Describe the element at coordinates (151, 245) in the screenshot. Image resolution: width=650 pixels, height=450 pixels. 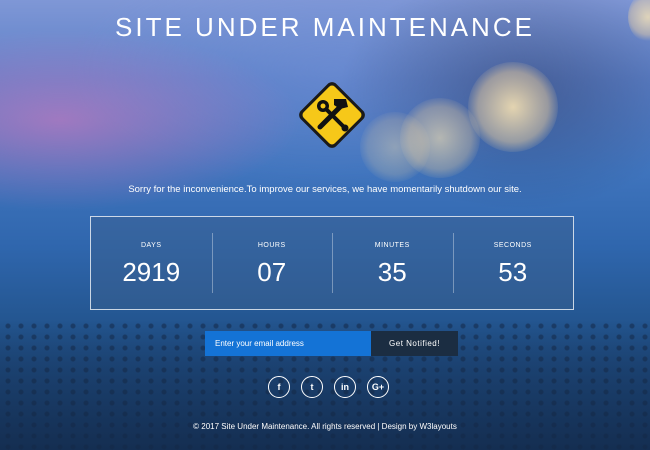
I see `countdown-label: DAYS` at that location.